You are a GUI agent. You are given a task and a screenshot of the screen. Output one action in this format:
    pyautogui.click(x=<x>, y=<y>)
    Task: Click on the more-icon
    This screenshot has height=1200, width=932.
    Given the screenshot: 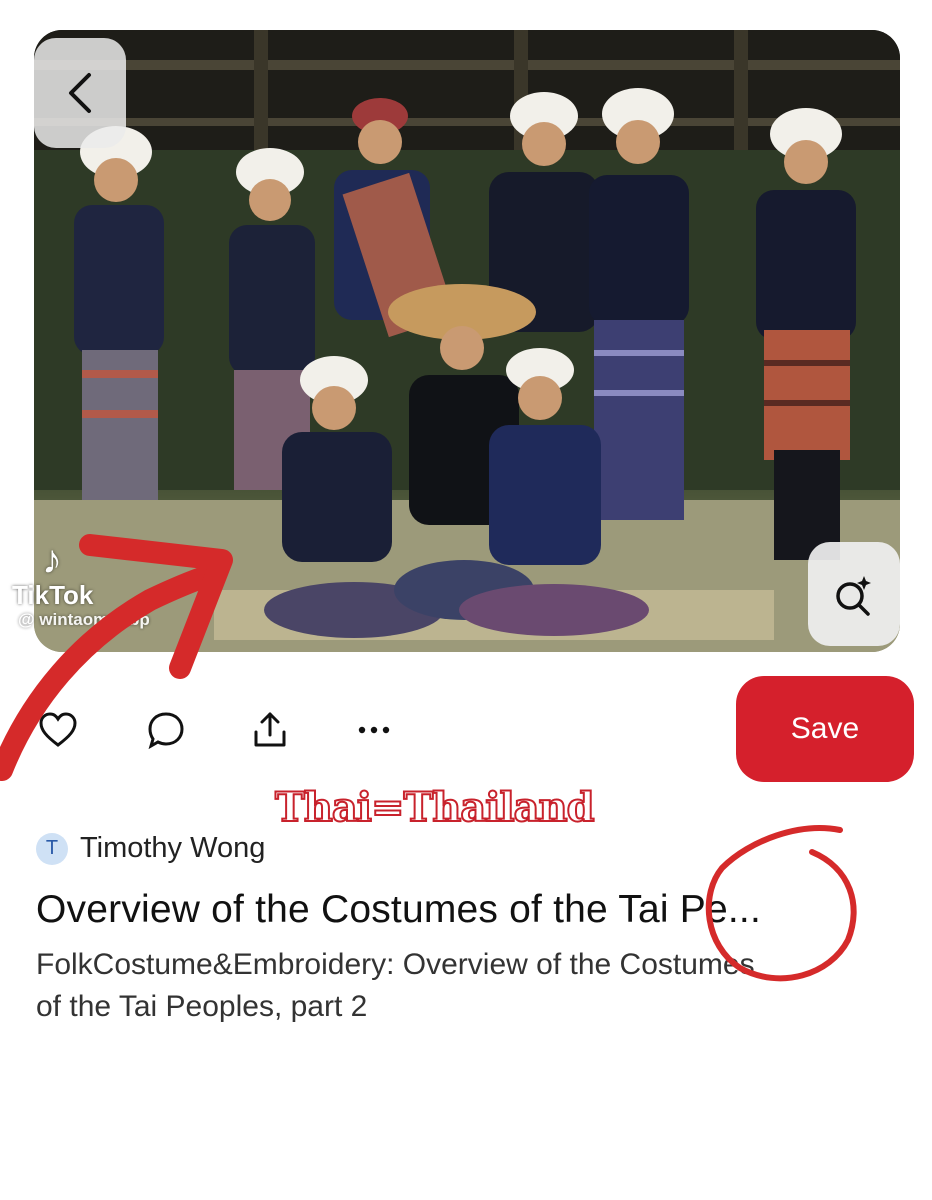 What is the action you would take?
    pyautogui.click(x=374, y=730)
    